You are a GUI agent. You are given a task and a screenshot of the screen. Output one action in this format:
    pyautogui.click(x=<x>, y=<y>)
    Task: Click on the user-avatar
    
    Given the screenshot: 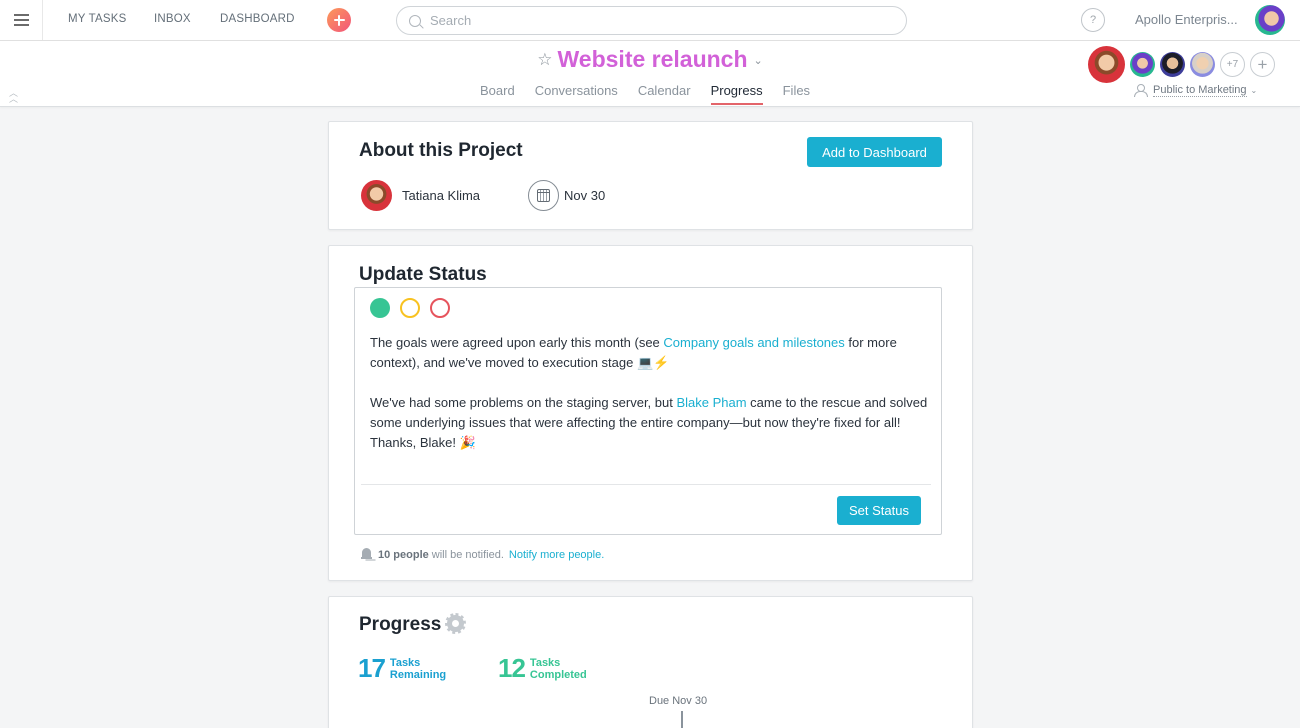 What is the action you would take?
    pyautogui.click(x=1270, y=20)
    